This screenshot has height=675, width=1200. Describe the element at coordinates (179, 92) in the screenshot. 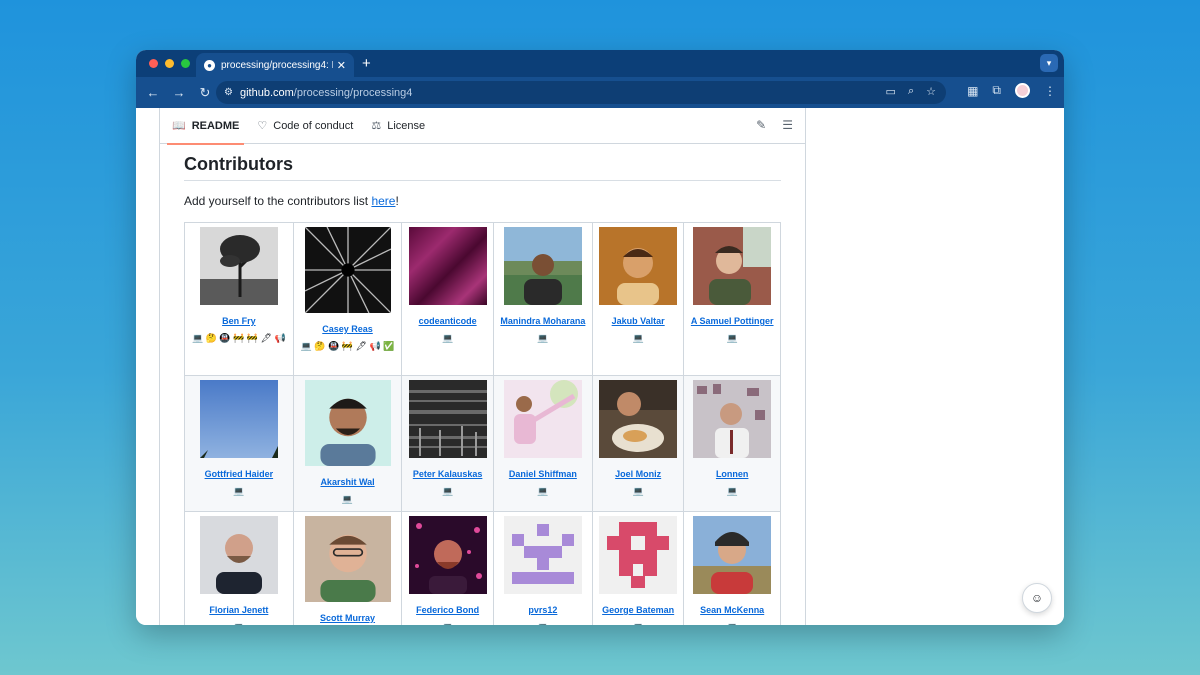

I see `forward-icon: →` at that location.